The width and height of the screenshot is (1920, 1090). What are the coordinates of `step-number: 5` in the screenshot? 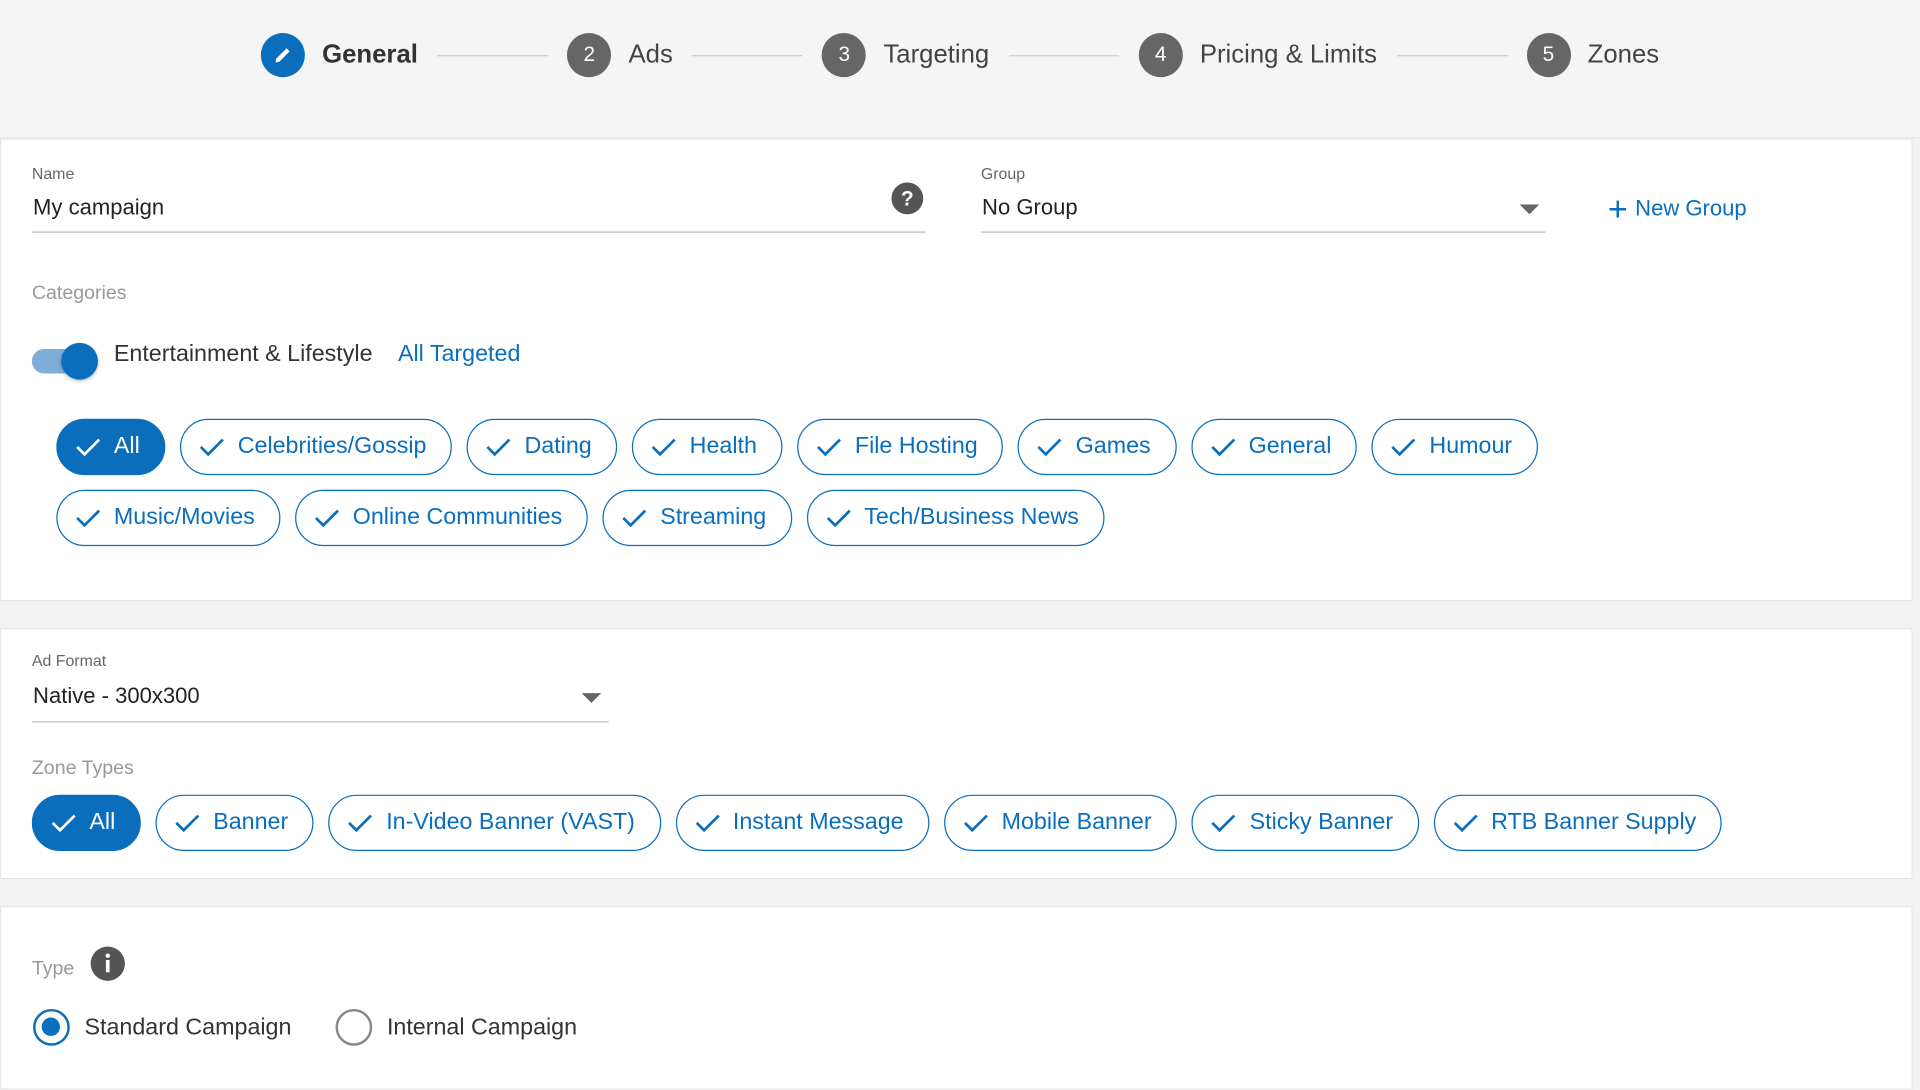 It's located at (1548, 55).